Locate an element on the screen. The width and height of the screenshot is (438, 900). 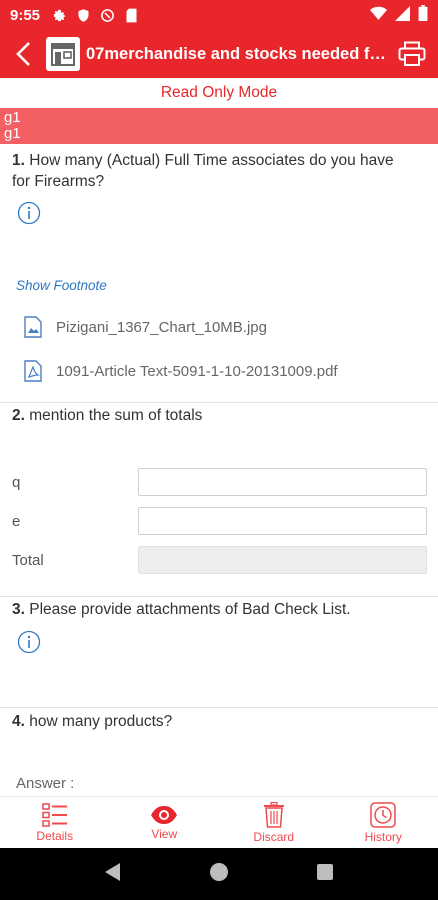
sum-total-field is located at coordinates (282, 560).